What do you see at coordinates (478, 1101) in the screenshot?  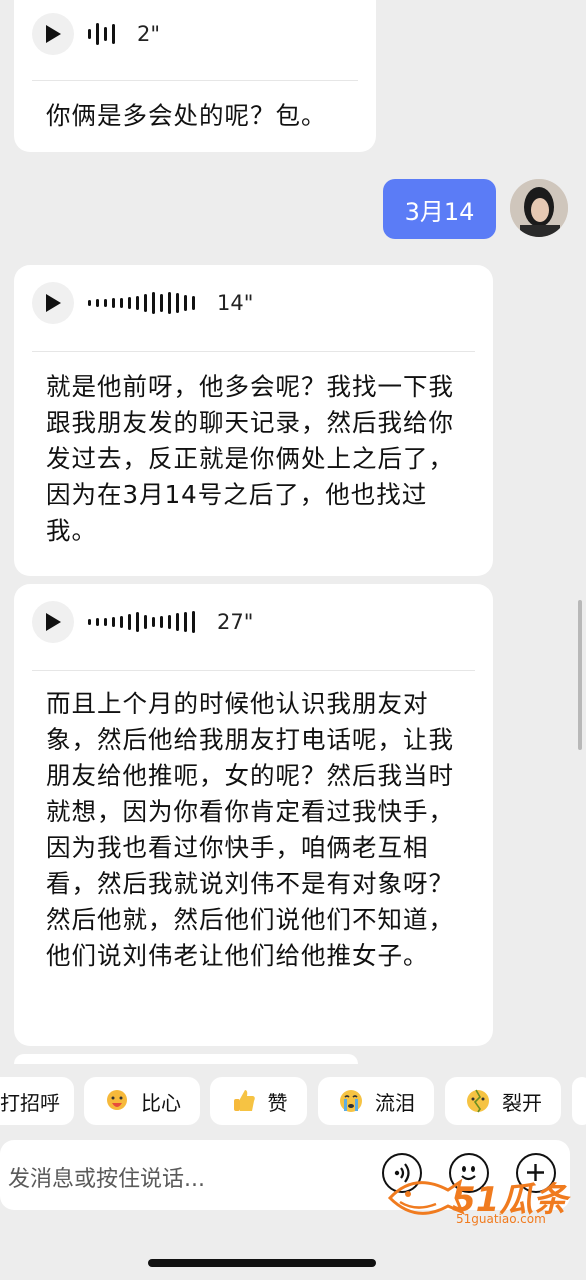 I see `cracked-emoji-icon` at bounding box center [478, 1101].